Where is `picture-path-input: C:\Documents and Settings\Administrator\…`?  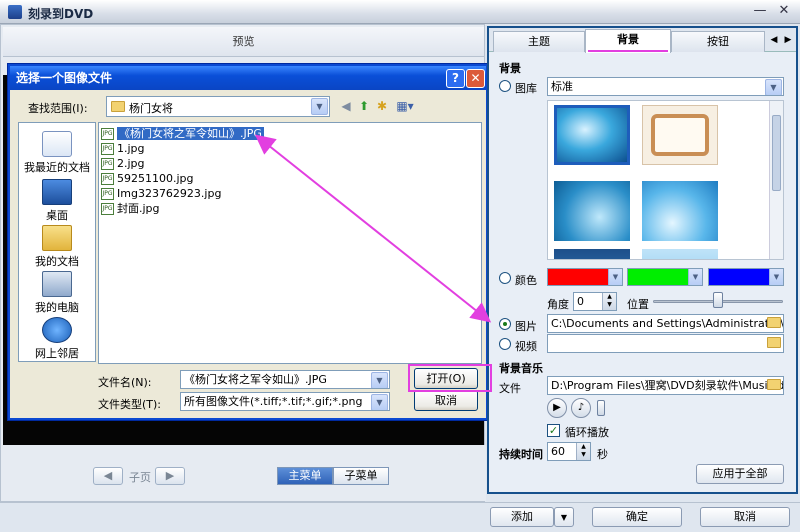
picture-path-input: C:\Documents and Settings\Administrator\… is located at coordinates (665, 323).